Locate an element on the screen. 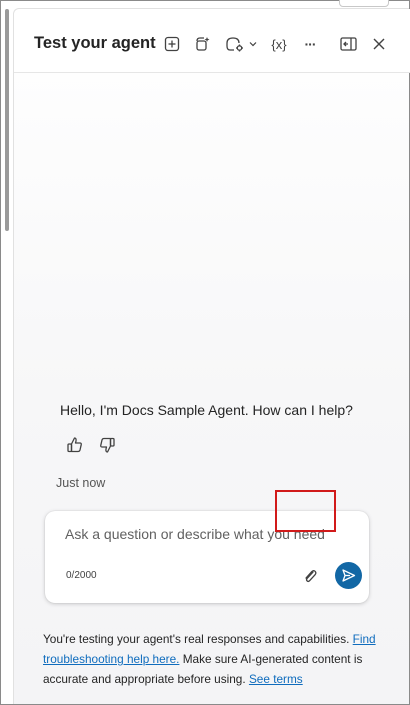 Image resolution: width=410 pixels, height=705 pixels. more-icon: ··· is located at coordinates (310, 44).